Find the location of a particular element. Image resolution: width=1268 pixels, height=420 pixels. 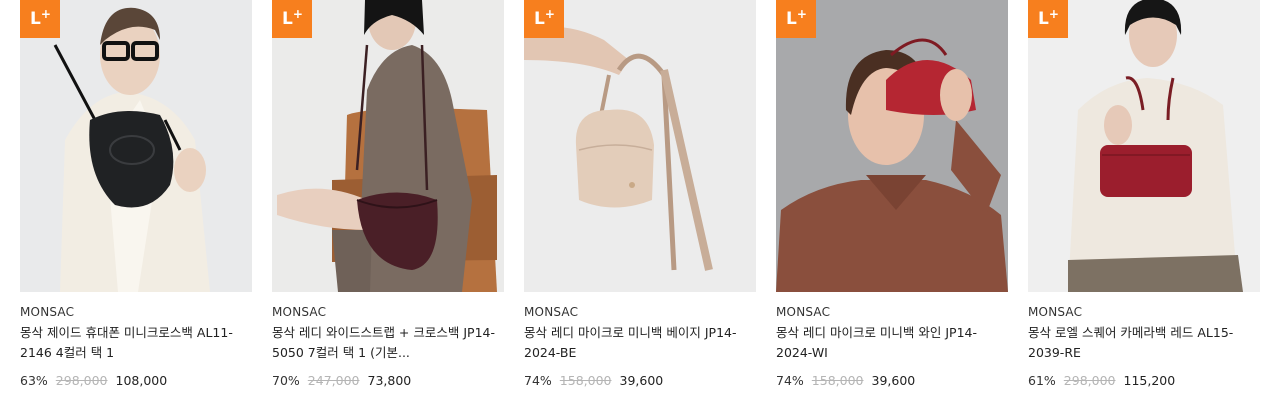

woman-red-camera-bag-photo is located at coordinates (1144, 146).